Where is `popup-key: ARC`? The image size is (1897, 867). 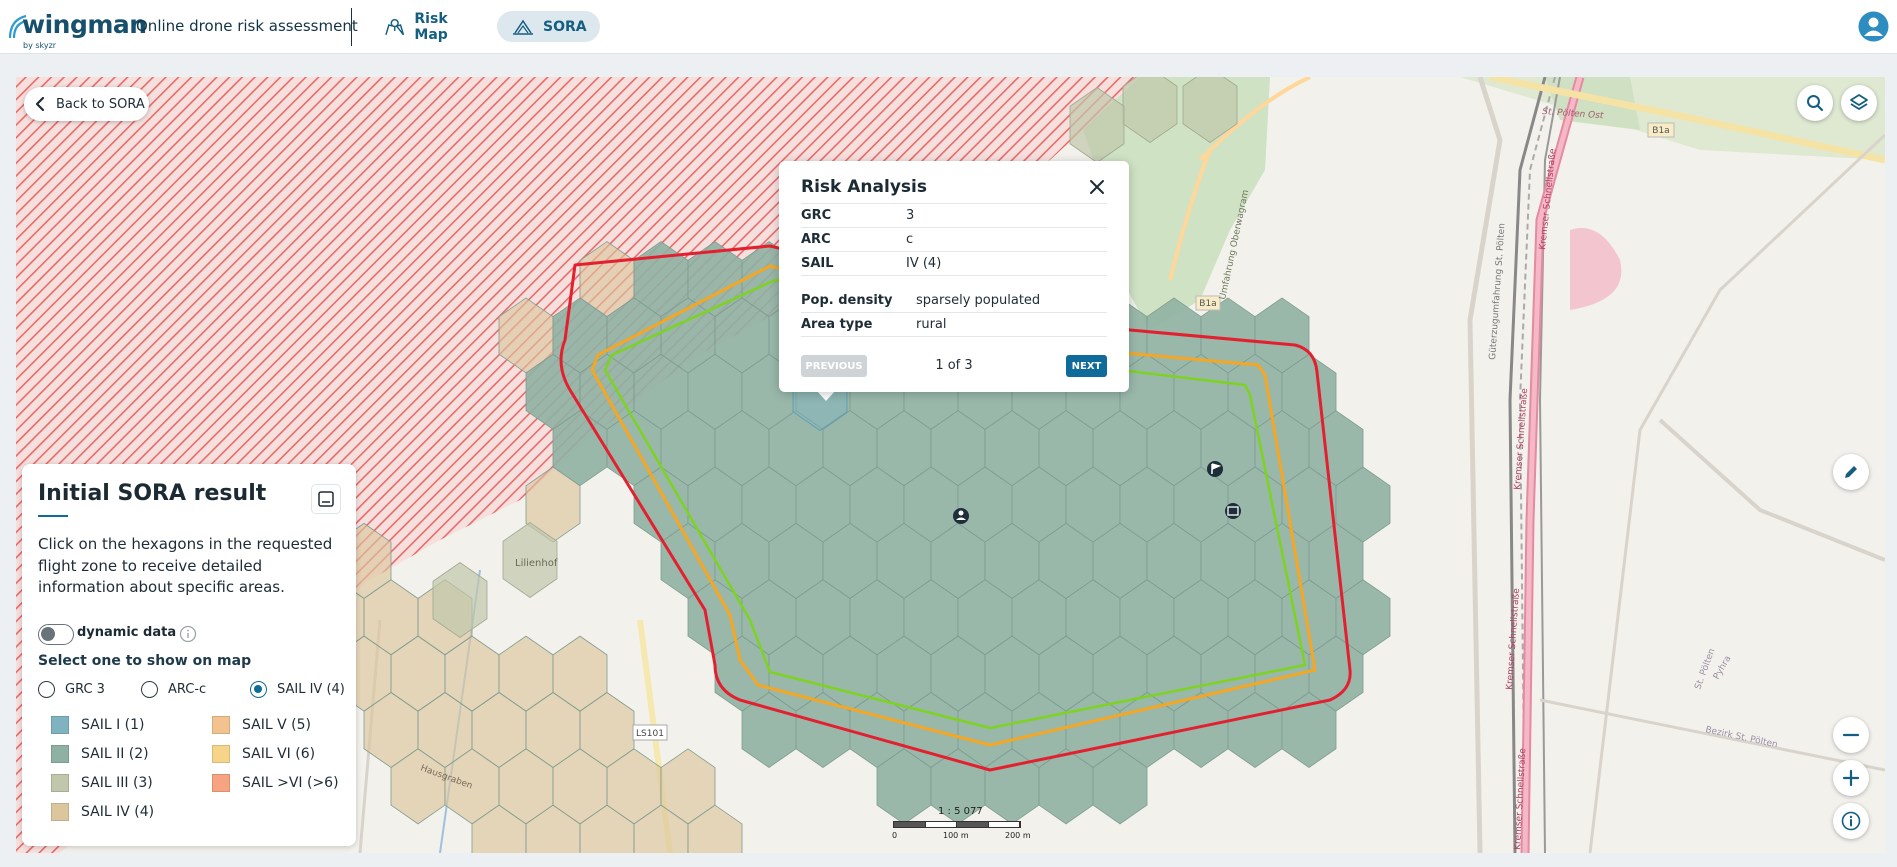 popup-key: ARC is located at coordinates (816, 239).